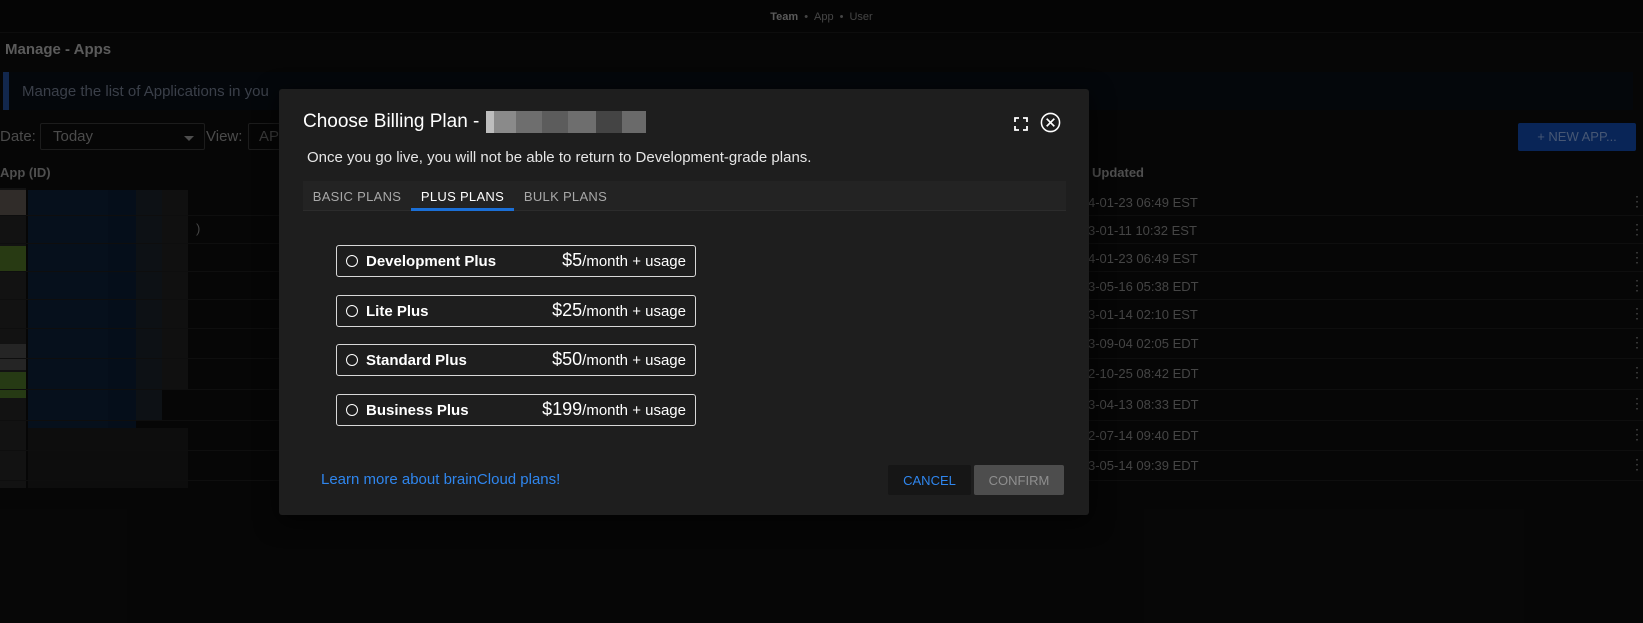 The width and height of the screenshot is (1643, 623). I want to click on learn-more-link: Learn more about brainCloud plans!, so click(440, 479).